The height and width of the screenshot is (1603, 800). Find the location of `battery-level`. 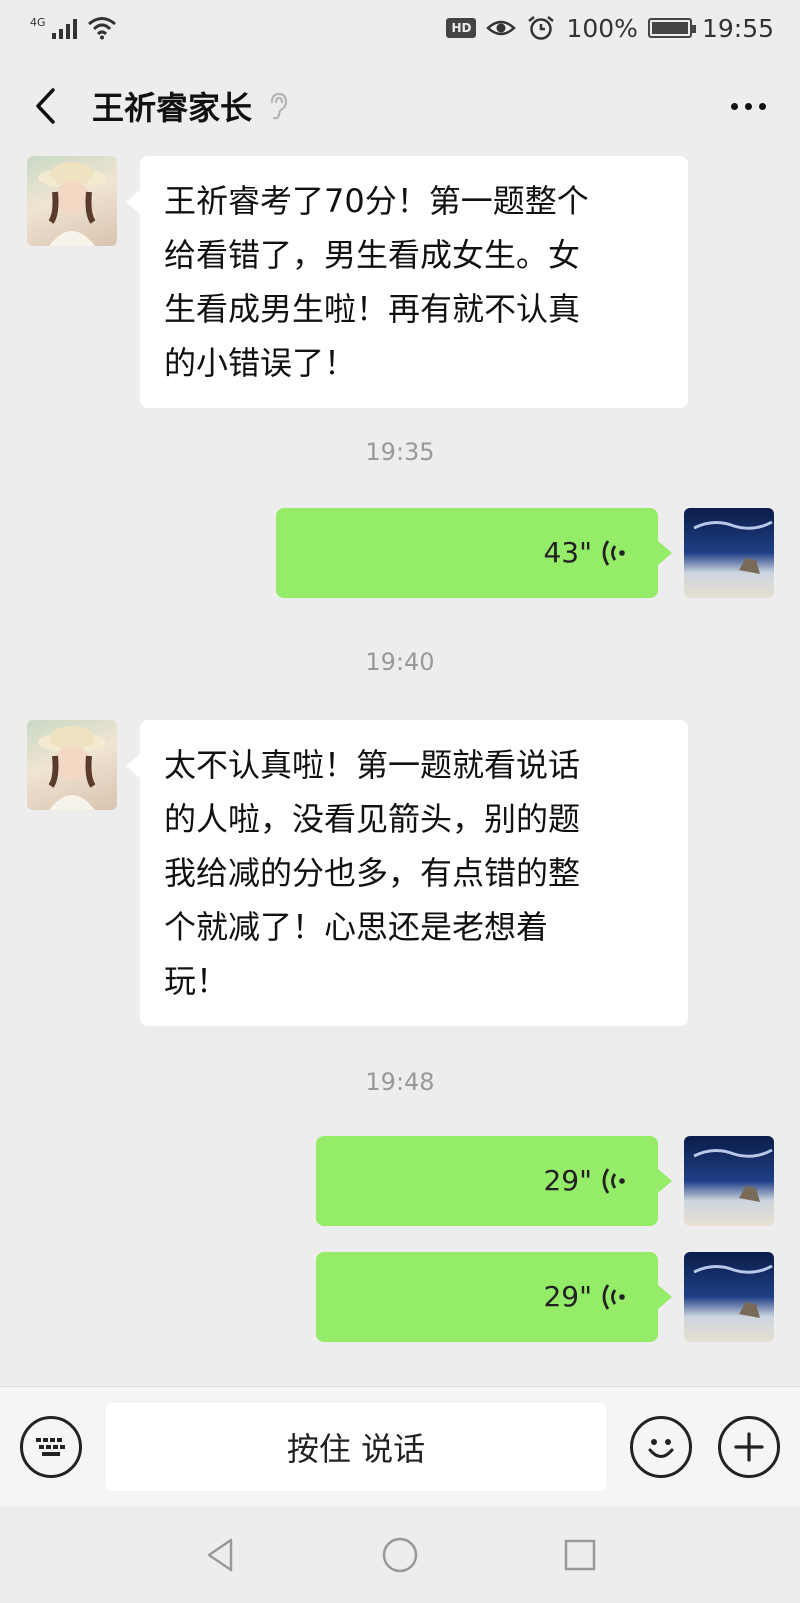

battery-level is located at coordinates (669, 28).